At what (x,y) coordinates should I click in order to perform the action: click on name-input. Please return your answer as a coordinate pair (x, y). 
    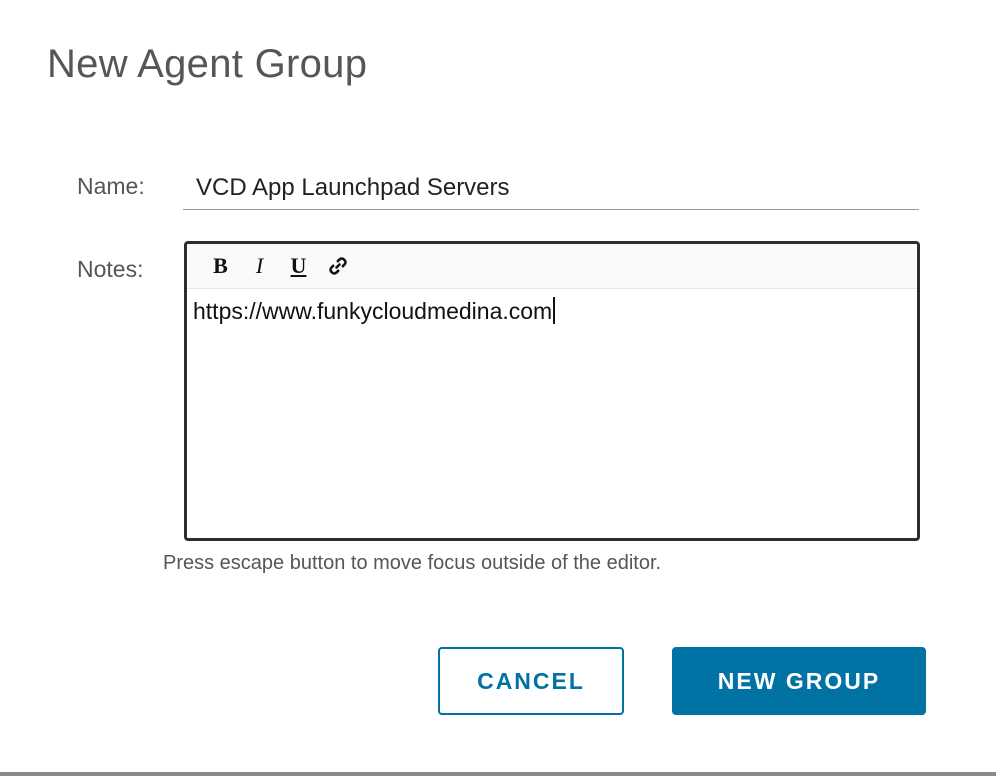
    Looking at the image, I should click on (551, 188).